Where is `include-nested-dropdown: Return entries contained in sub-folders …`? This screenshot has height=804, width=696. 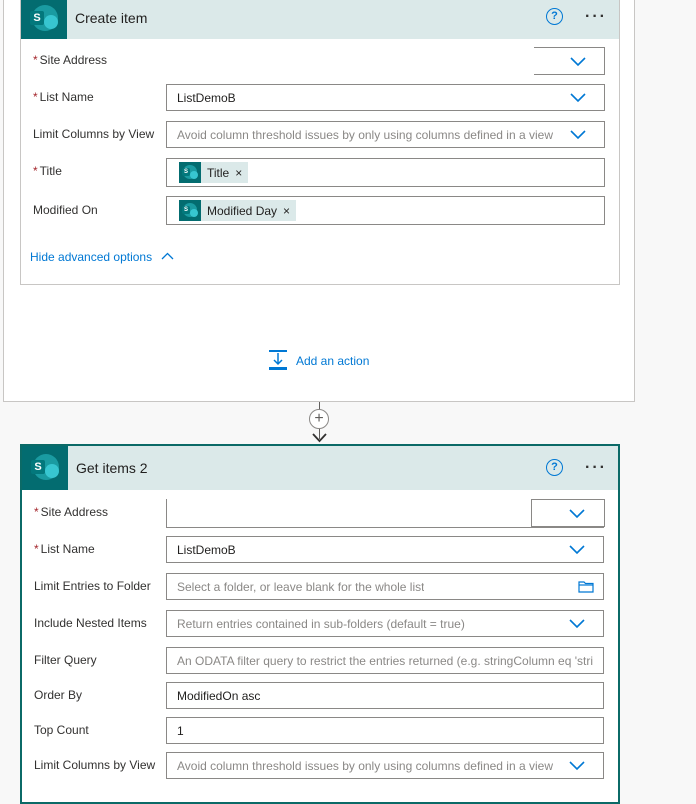 include-nested-dropdown: Return entries contained in sub-folders … is located at coordinates (385, 623).